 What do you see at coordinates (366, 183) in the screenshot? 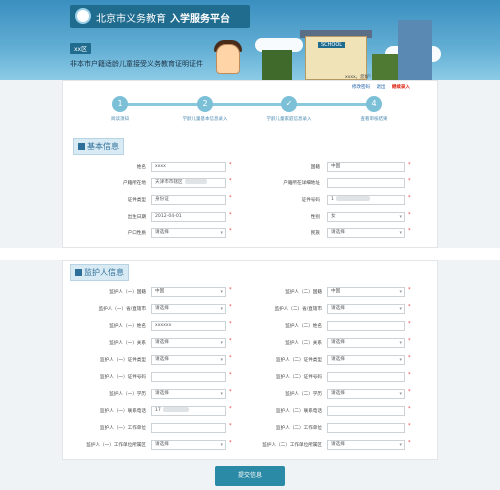
I see `hukou-address-field` at bounding box center [366, 183].